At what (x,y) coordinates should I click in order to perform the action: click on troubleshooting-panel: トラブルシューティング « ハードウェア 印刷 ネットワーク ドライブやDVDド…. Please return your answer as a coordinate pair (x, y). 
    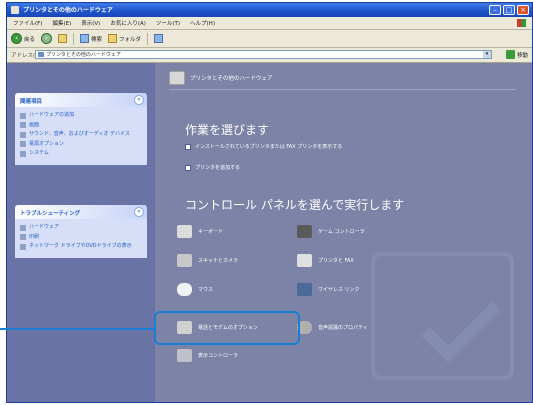
    Looking at the image, I should click on (81, 231).